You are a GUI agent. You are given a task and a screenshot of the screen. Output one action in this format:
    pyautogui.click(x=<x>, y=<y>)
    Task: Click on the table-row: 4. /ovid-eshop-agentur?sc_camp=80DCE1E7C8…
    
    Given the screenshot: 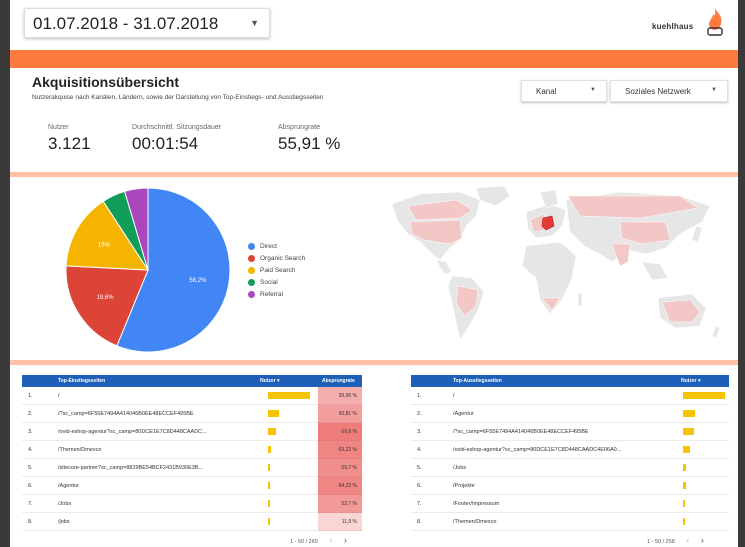 What is the action you would take?
    pyautogui.click(x=570, y=450)
    